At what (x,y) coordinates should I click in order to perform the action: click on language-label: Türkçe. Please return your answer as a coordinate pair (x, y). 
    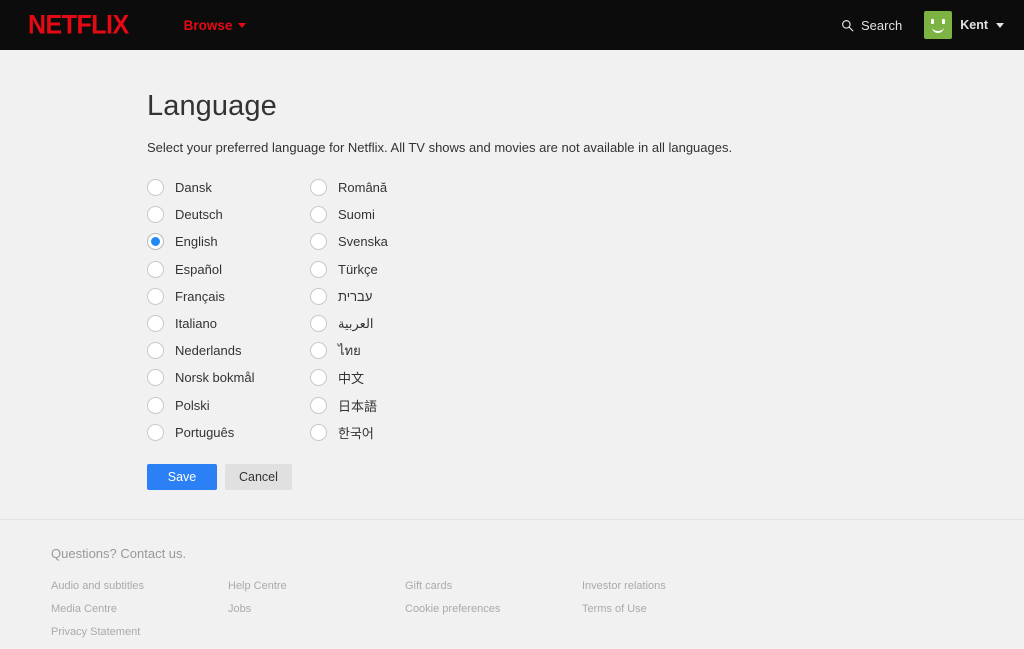
    Looking at the image, I should click on (358, 269).